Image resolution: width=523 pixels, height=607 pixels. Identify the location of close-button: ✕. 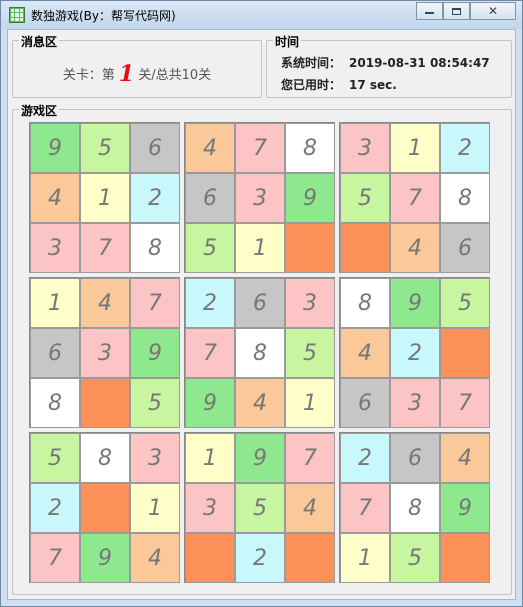
(493, 11).